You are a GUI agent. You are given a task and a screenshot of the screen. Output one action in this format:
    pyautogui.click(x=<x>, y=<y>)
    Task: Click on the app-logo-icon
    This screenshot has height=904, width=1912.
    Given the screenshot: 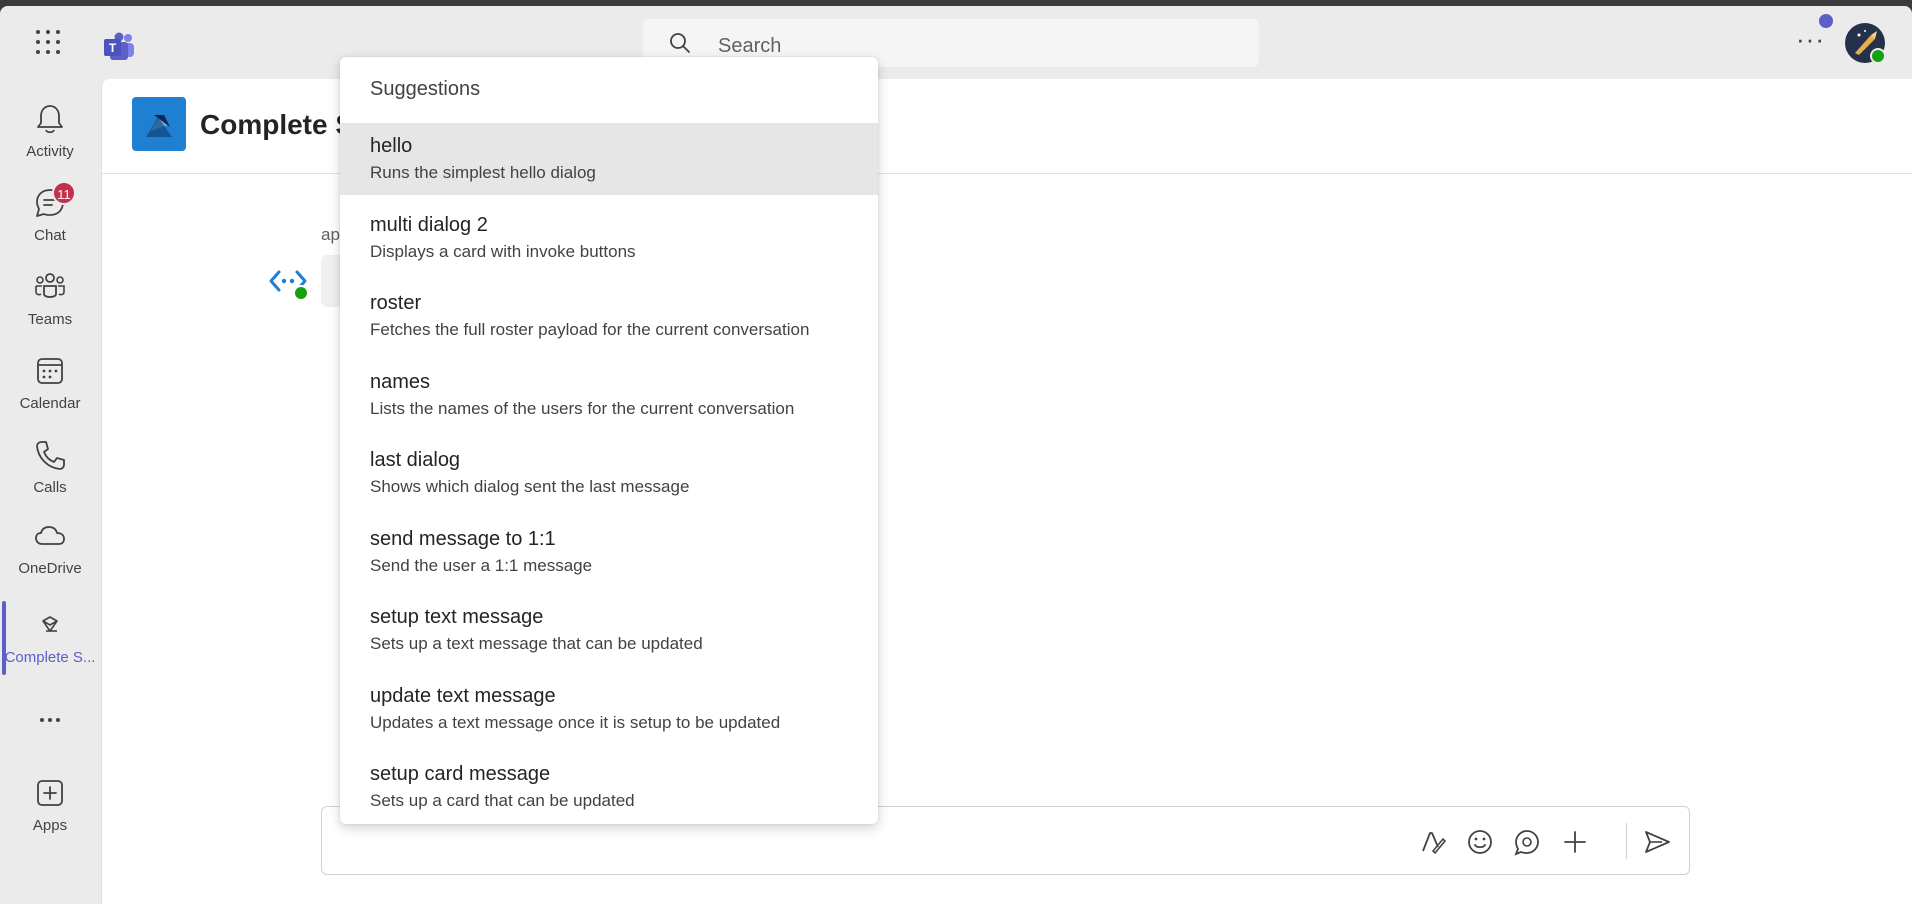 What is the action you would take?
    pyautogui.click(x=159, y=124)
    